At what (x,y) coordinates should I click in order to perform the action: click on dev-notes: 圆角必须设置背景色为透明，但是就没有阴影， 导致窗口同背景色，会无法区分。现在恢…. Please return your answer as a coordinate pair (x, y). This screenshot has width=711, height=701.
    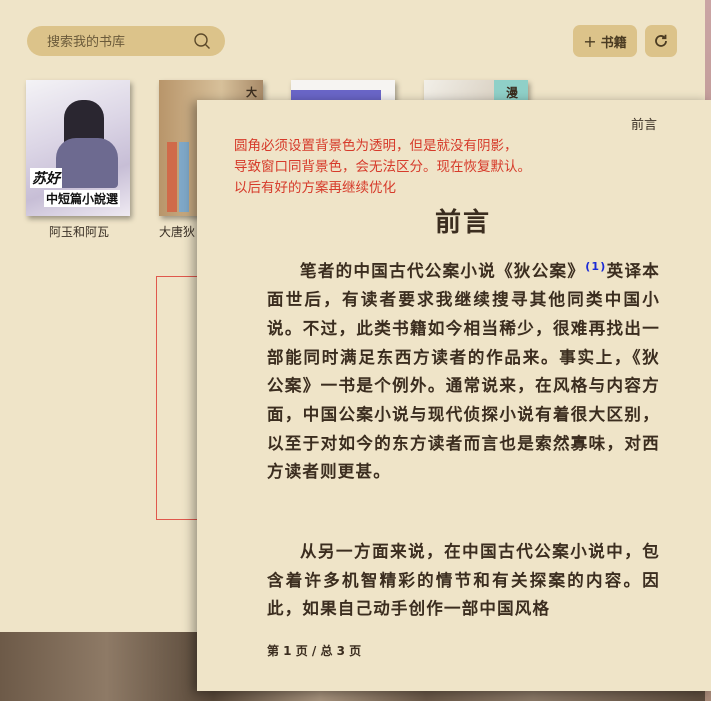
    Looking at the image, I should click on (382, 167).